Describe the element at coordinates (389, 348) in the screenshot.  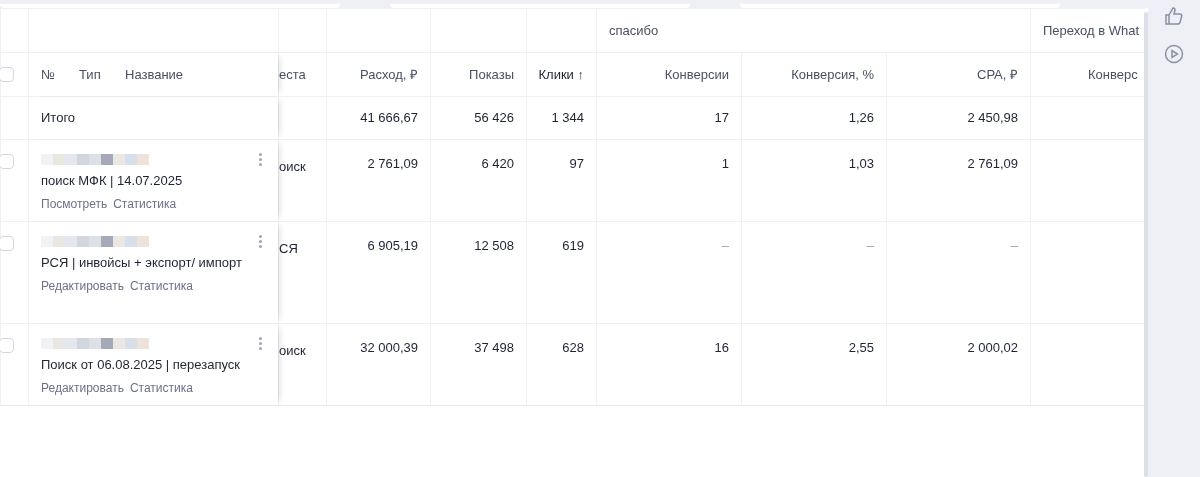
I see `table-cell-text: 32 000,39` at that location.